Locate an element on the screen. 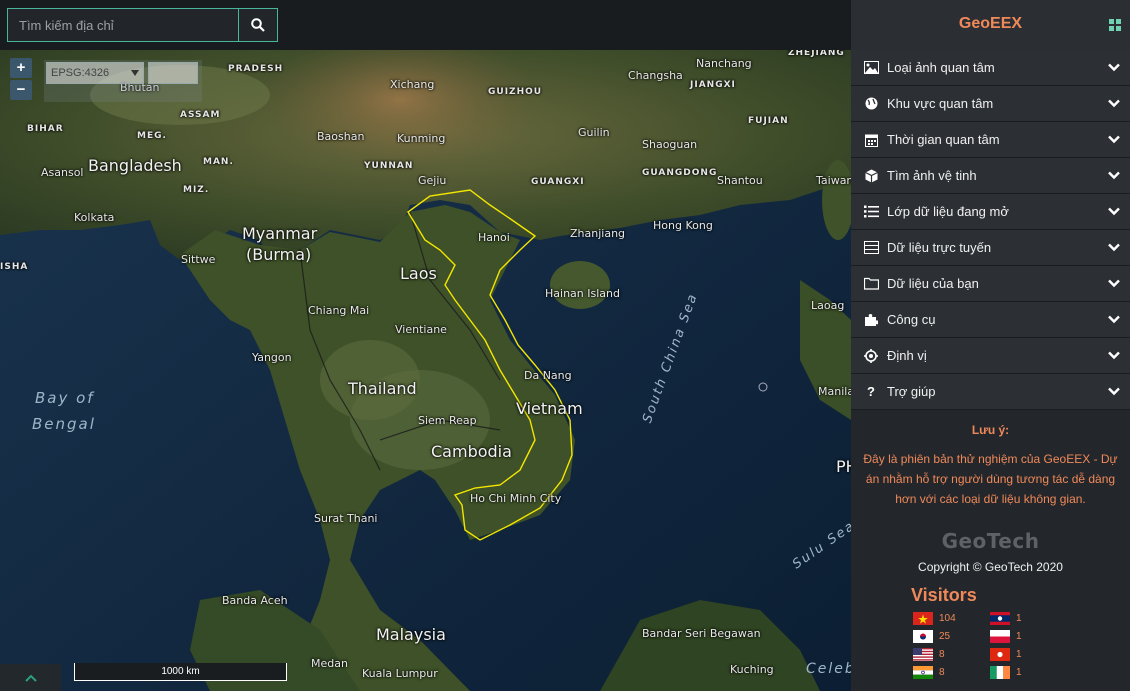 The image size is (1130, 691). menu-item-online-data: Dữ liệu trực tuyến is located at coordinates (990, 248).